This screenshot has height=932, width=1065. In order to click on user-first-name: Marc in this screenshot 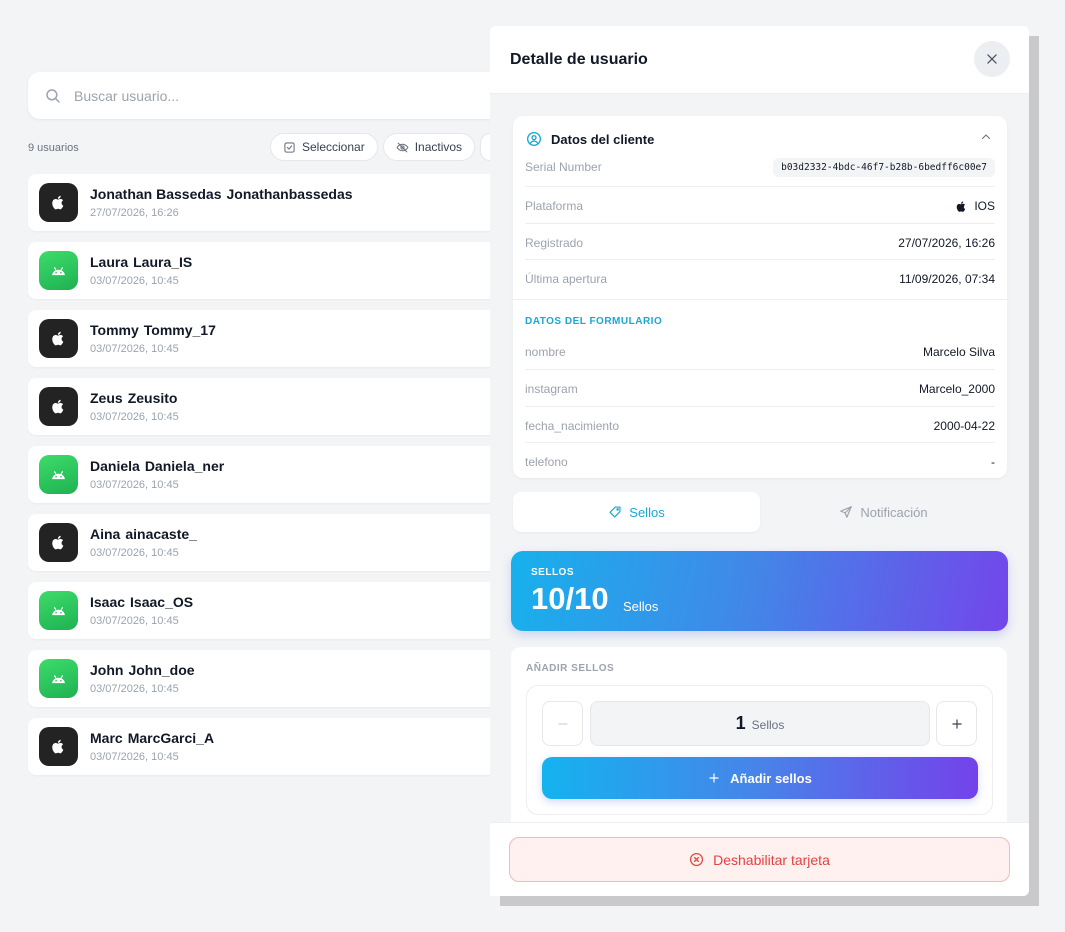, I will do `click(106, 738)`.